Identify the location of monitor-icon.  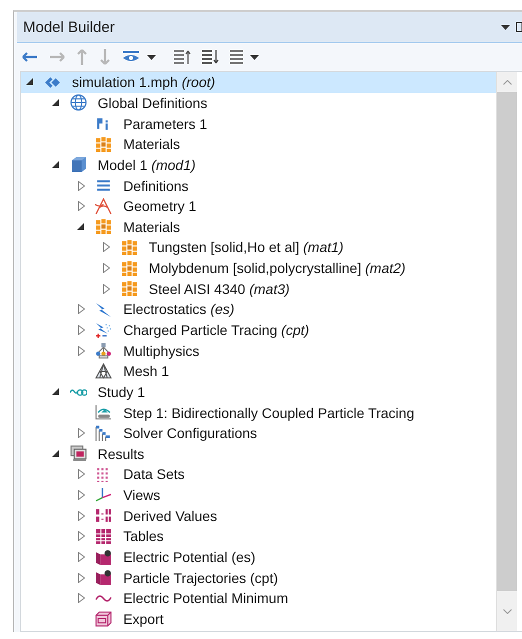
(78, 453).